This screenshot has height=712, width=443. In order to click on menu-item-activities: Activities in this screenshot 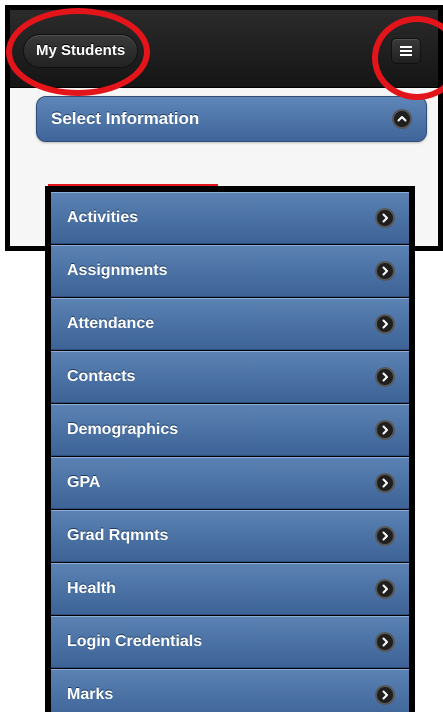, I will do `click(230, 218)`.